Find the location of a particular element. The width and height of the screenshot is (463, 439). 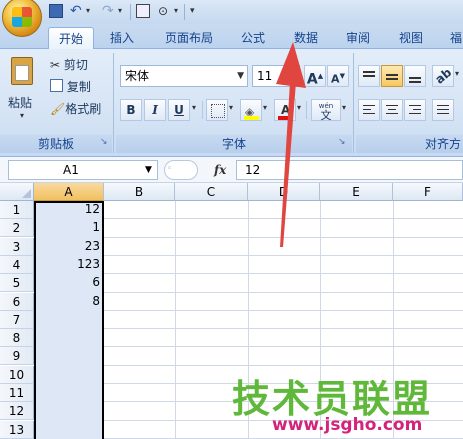

tab-formulas: 公式 is located at coordinates (253, 38).